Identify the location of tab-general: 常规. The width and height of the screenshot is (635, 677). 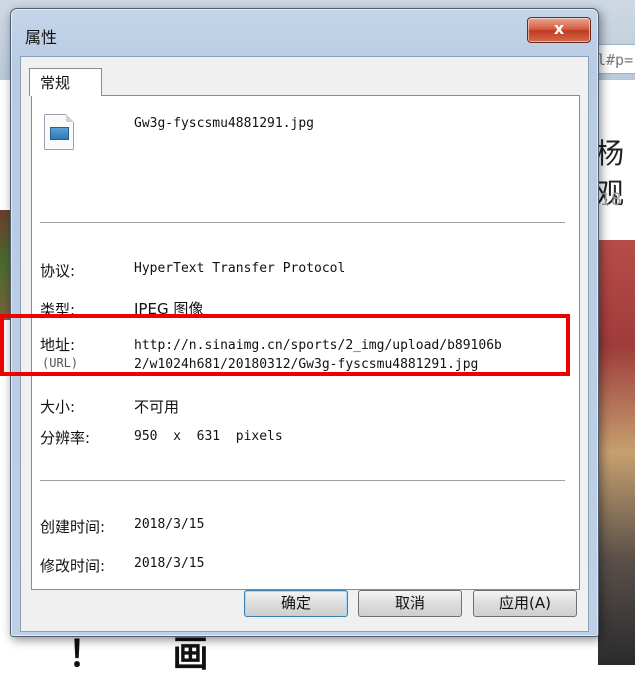
(65, 82).